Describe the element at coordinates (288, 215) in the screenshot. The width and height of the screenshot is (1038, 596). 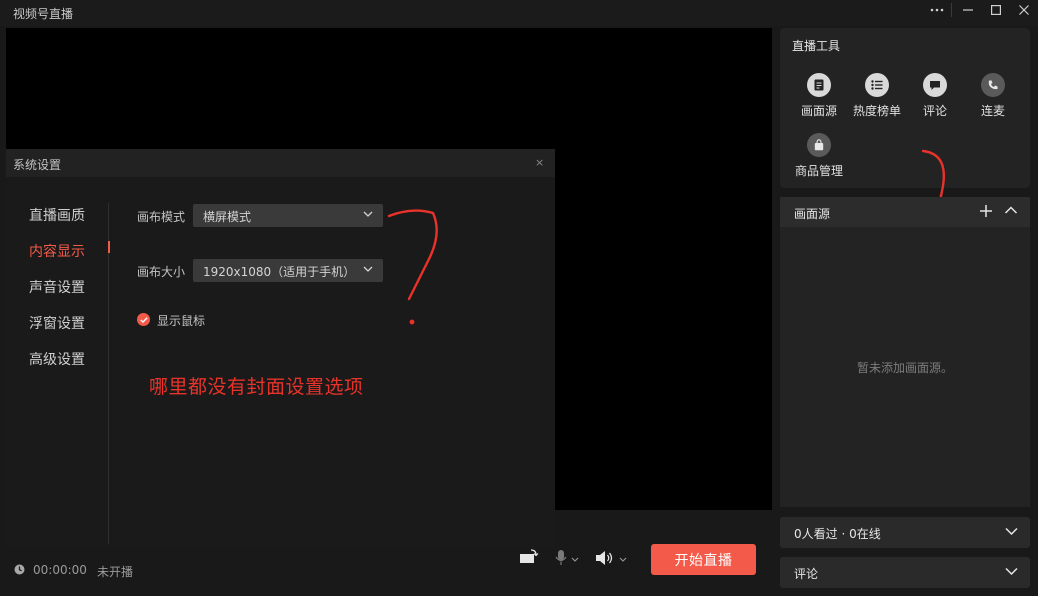
I see `canvas-mode-select: 横屏模式` at that location.